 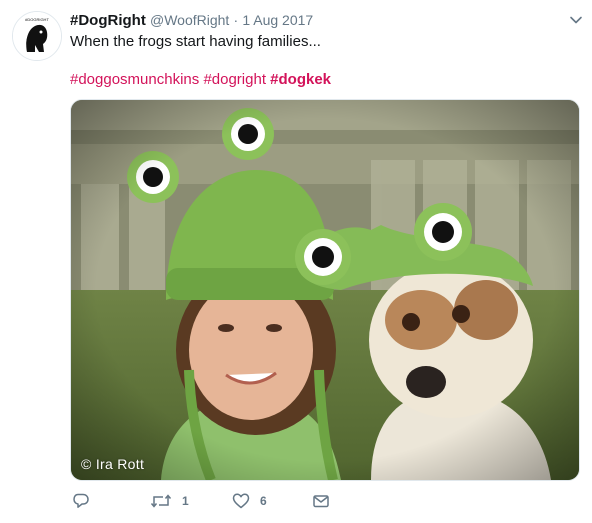 I want to click on tweet-actions: 1 6, so click(x=310, y=501).